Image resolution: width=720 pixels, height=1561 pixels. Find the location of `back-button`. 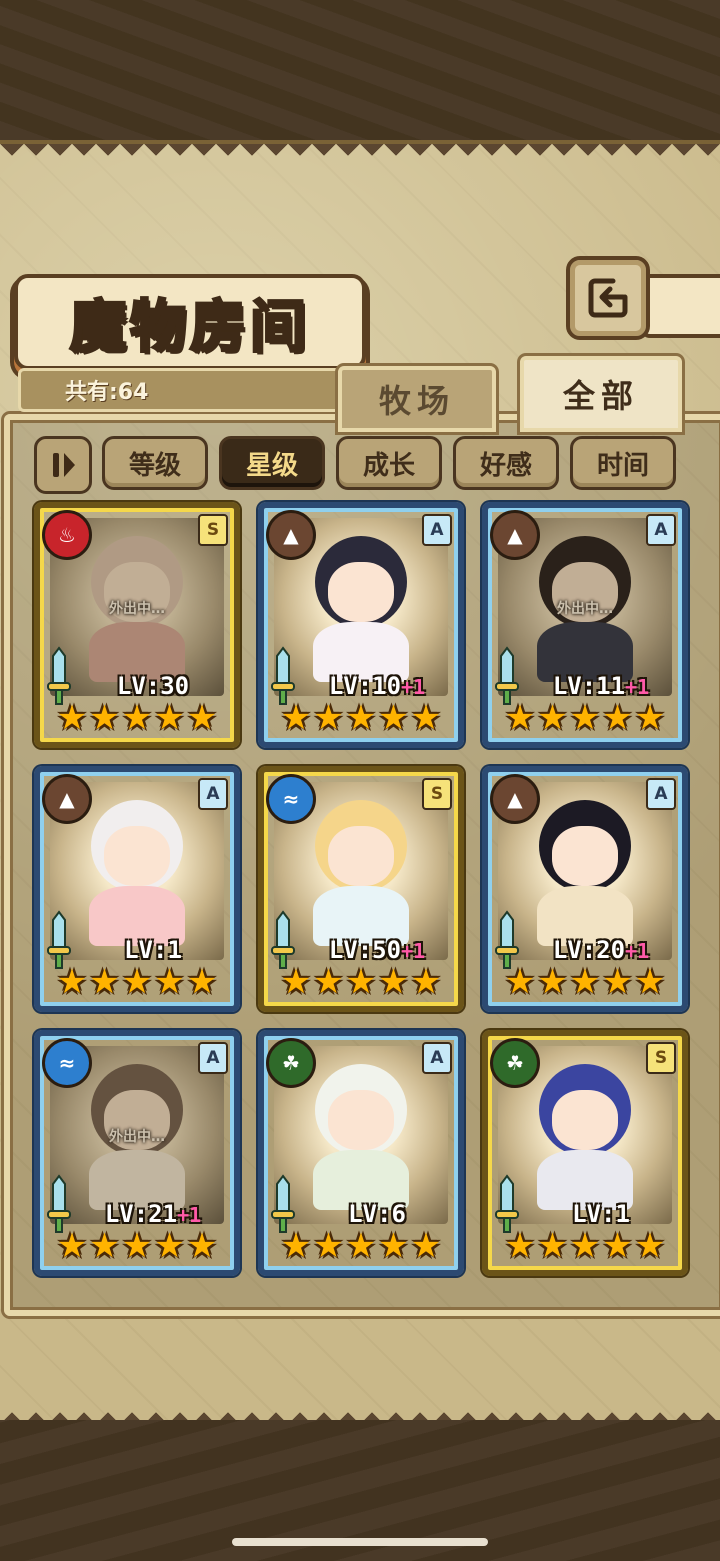

back-button is located at coordinates (608, 298).